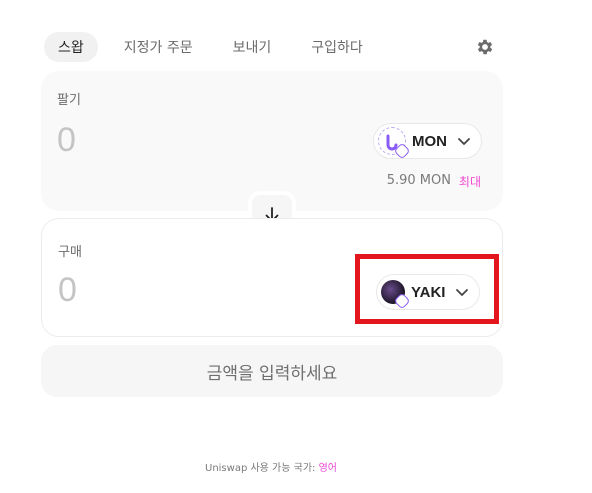 This screenshot has width=592, height=493. Describe the element at coordinates (70, 252) in the screenshot. I see `buy-label: 구매` at that location.